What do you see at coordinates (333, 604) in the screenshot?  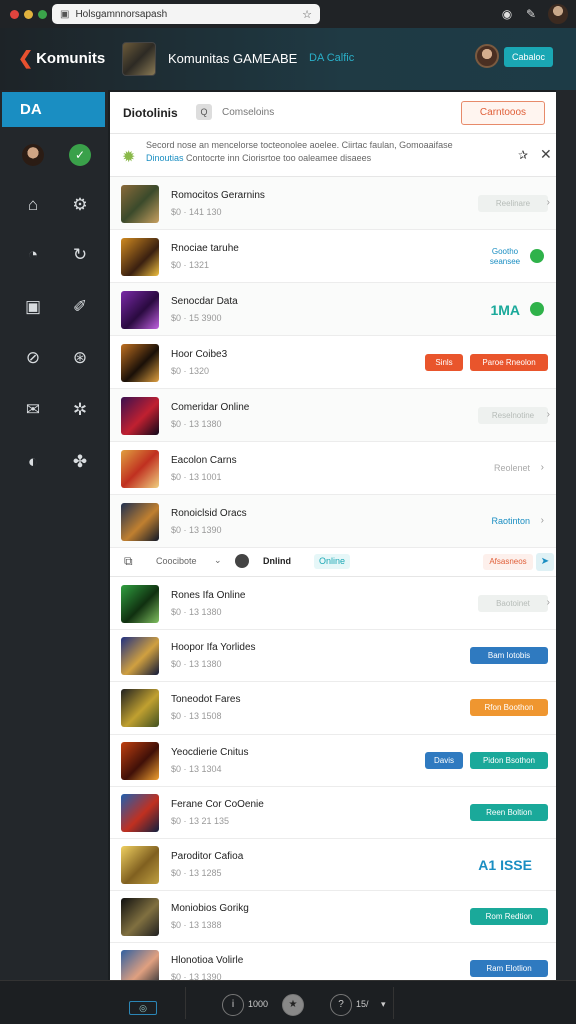 I see `list-item: Rones Ifa Online $0 · 13 1380 Baotoinet ›` at bounding box center [333, 604].